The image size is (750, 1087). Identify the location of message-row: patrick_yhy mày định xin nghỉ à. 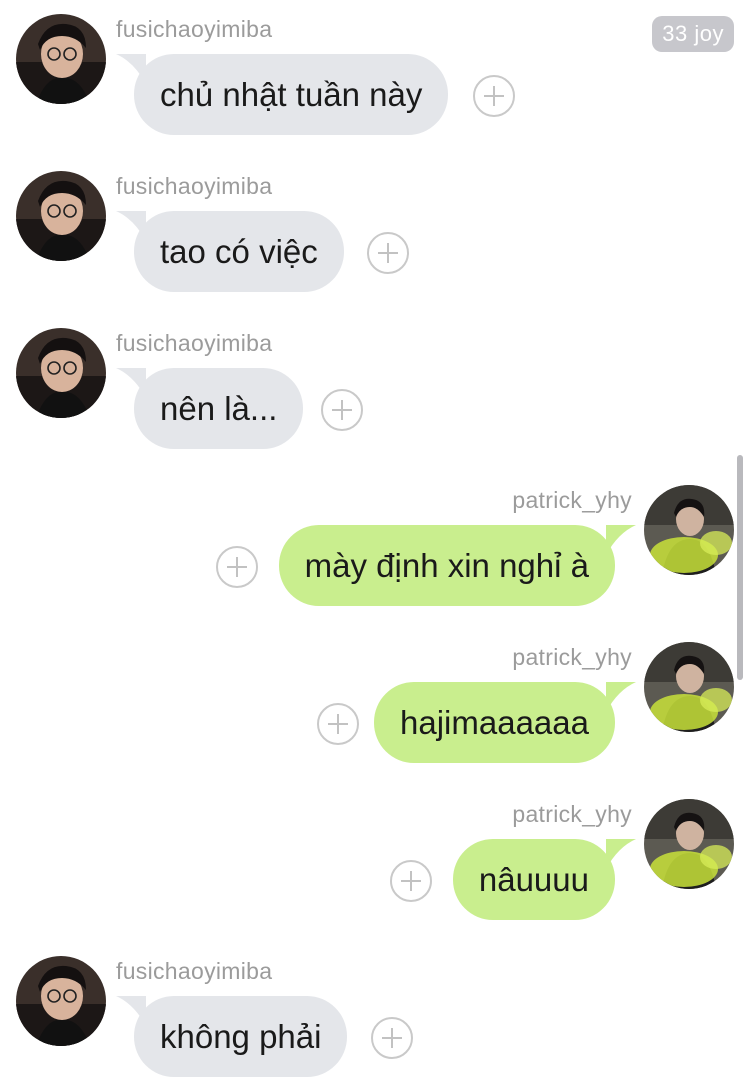
(375, 555).